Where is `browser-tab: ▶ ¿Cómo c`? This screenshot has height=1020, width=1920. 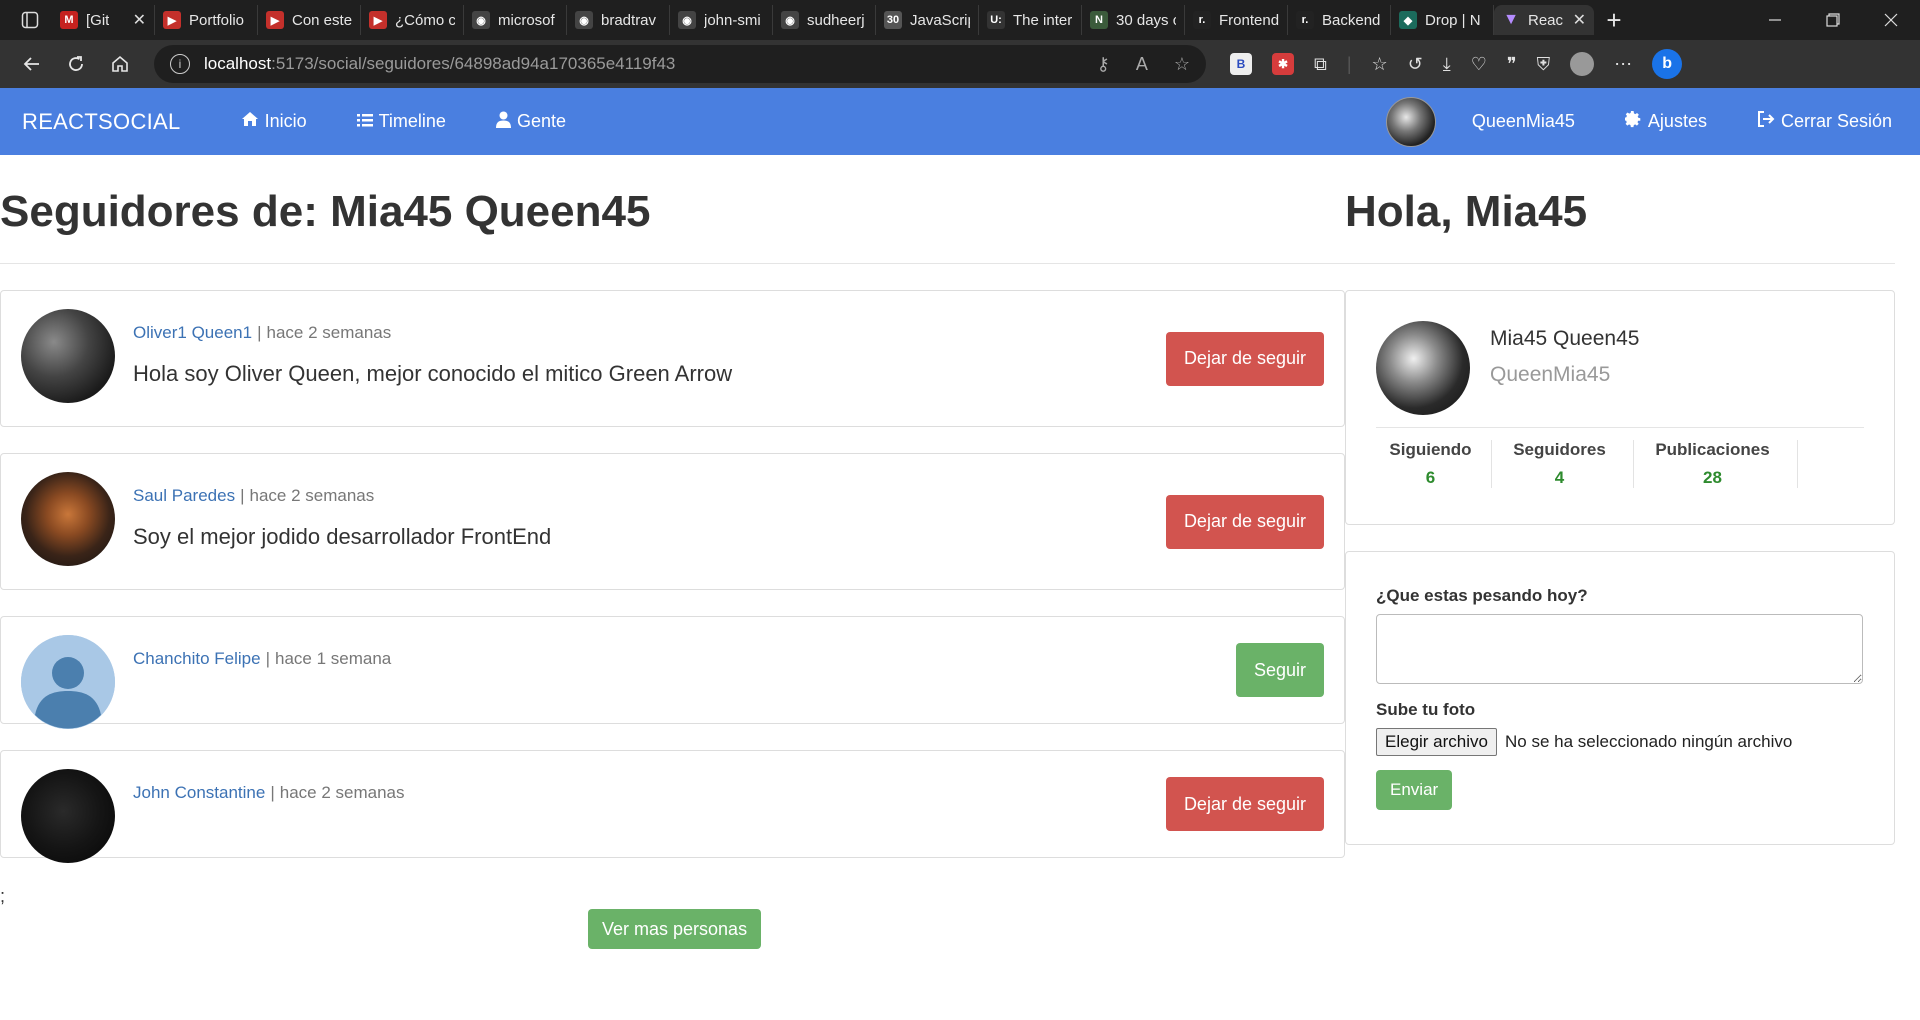
browser-tab: ▶ ¿Cómo c is located at coordinates (412, 20).